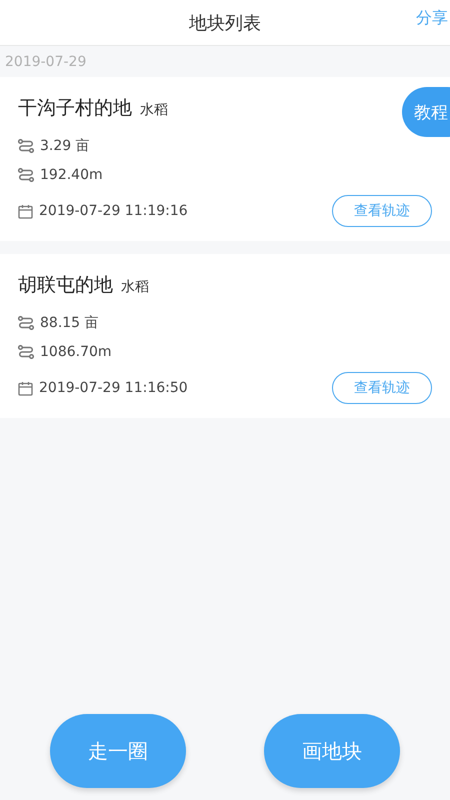 This screenshot has width=450, height=800. Describe the element at coordinates (65, 285) in the screenshot. I see `plot-name: 胡联屯的地` at that location.